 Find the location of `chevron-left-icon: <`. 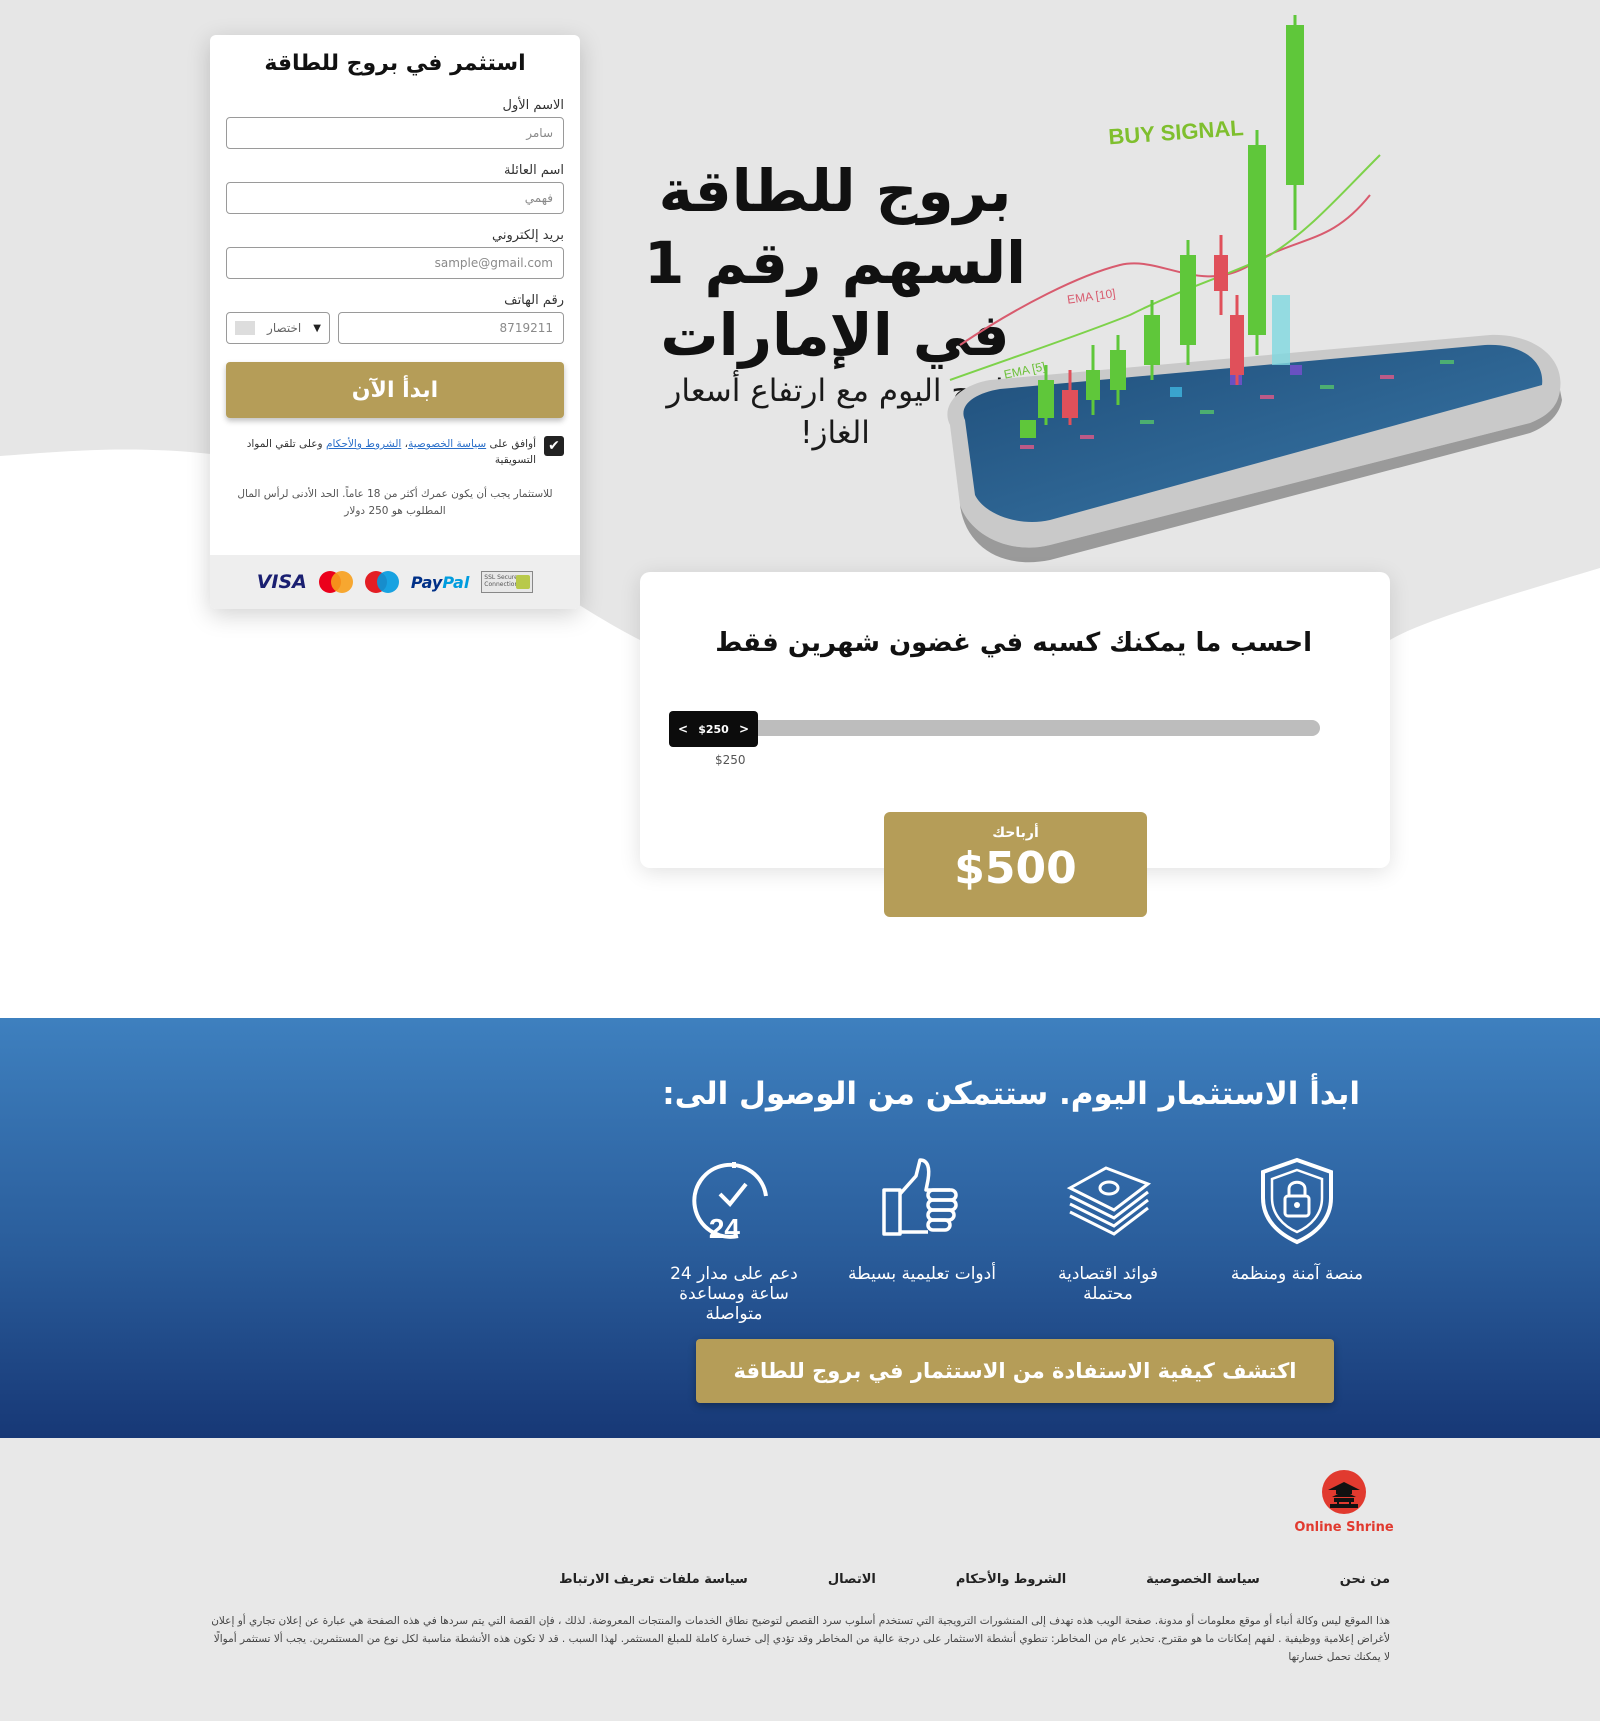

chevron-left-icon: < is located at coordinates (683, 729).